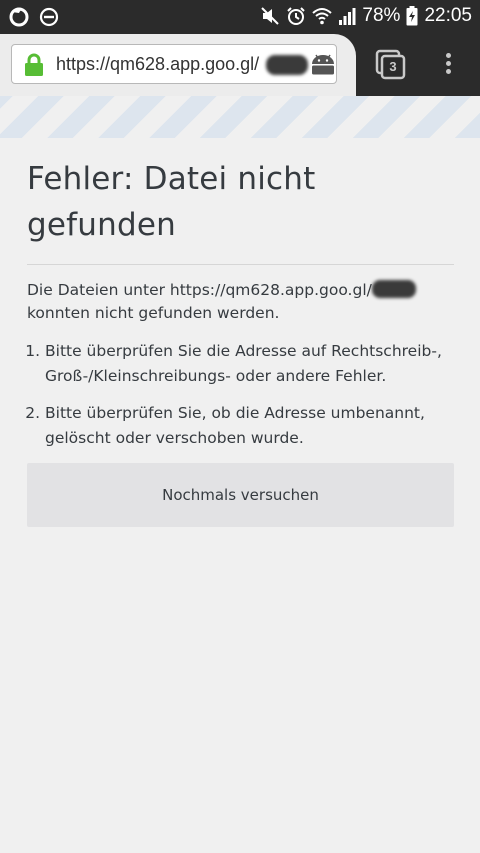 This screenshot has width=480, height=853. I want to click on battery-charging-icon, so click(412, 16).